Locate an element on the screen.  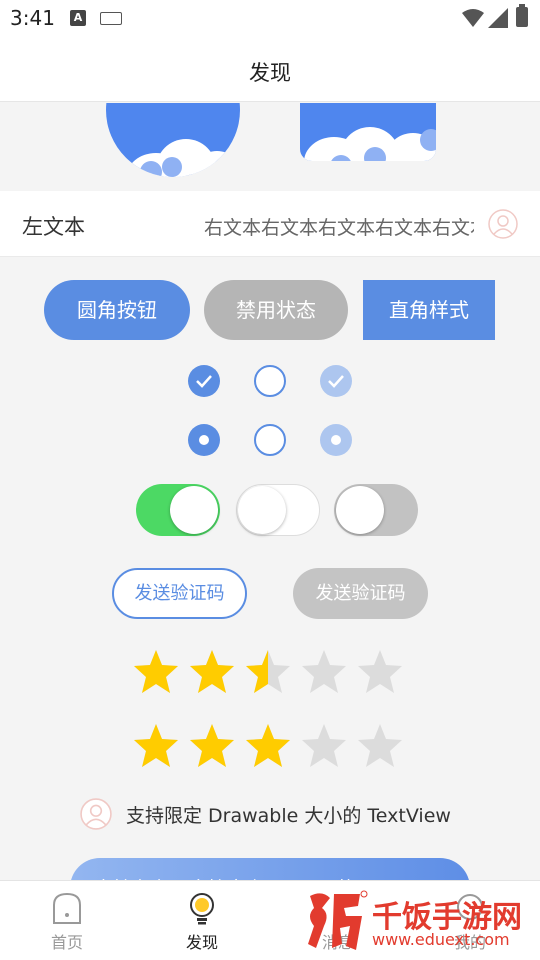
row-right-text: 右文本右文本右文本右文本右文本 is located at coordinates (339, 226).